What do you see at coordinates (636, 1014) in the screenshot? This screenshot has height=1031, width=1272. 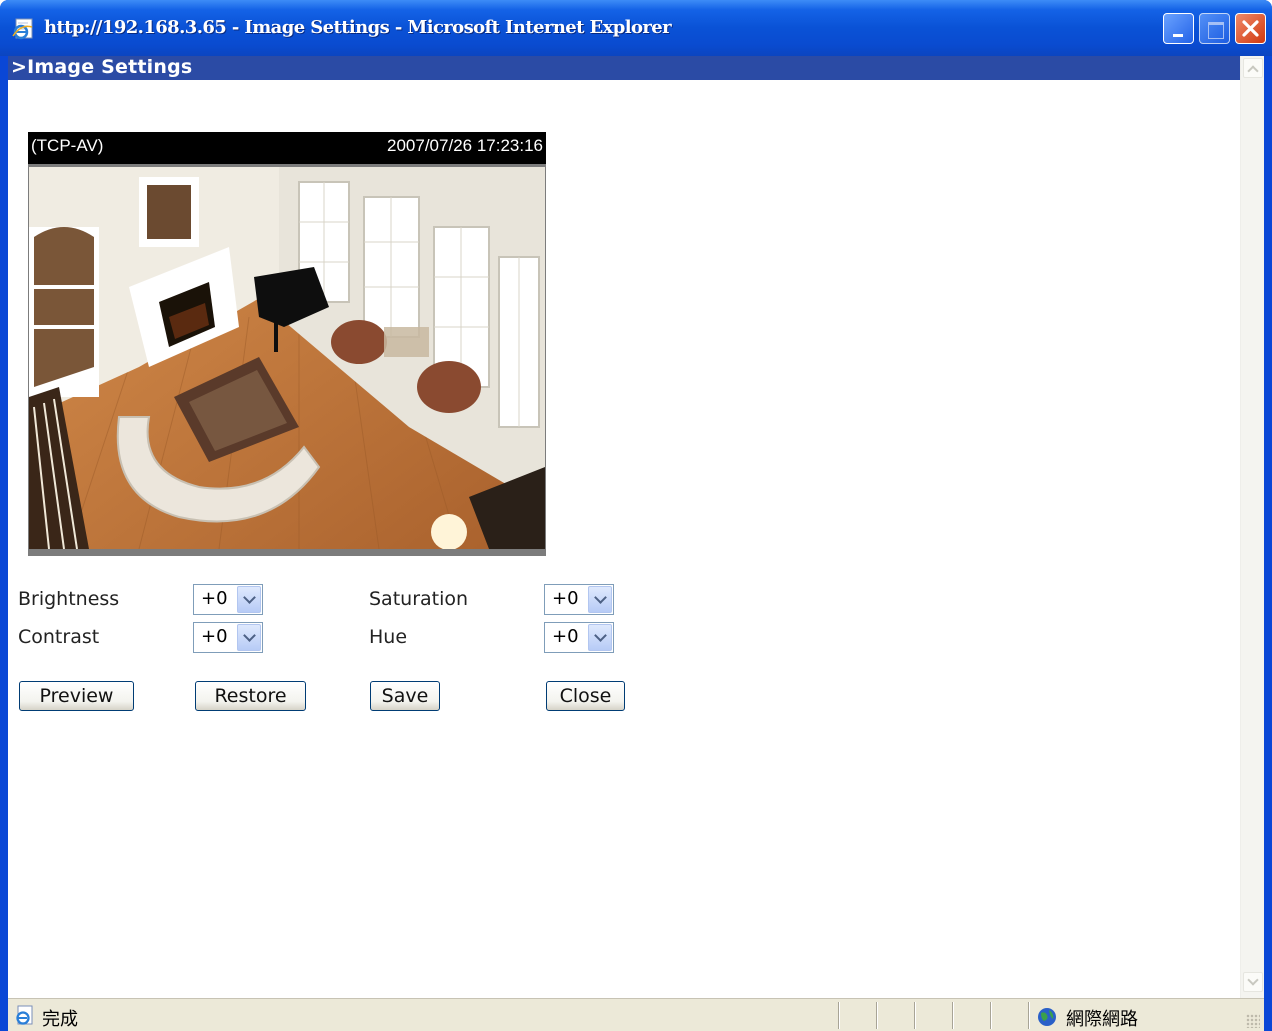 I see `status-bar: 完成 網際網路` at bounding box center [636, 1014].